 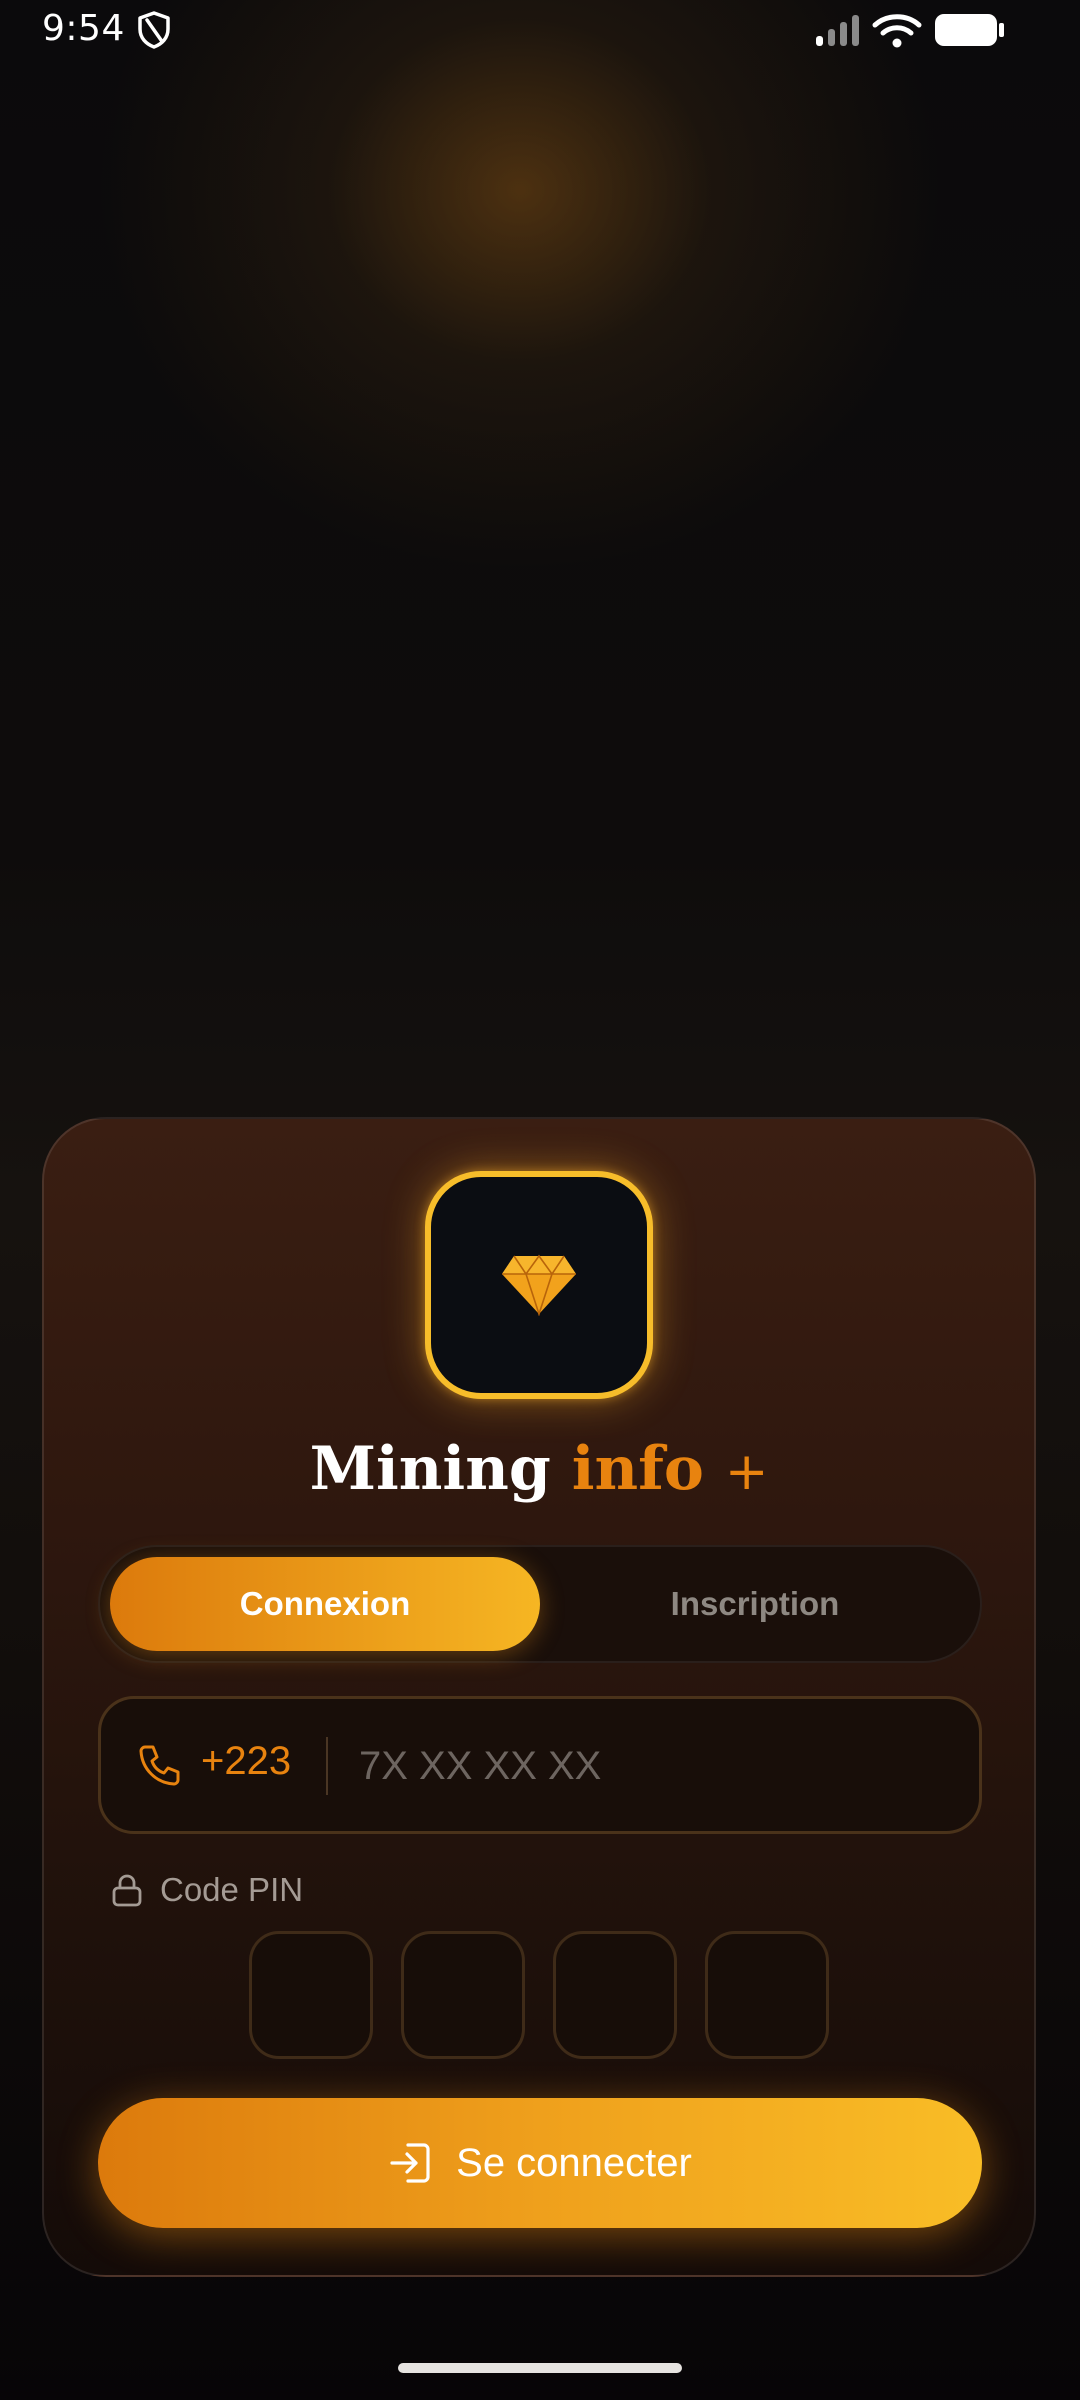 I want to click on tab-signup: Inscription, so click(x=755, y=1604).